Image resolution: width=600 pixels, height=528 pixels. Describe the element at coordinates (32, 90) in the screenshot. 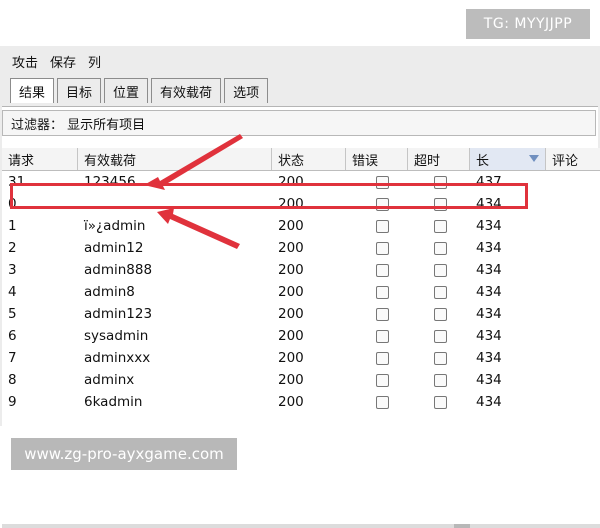

I see `tab-results: 结果` at that location.